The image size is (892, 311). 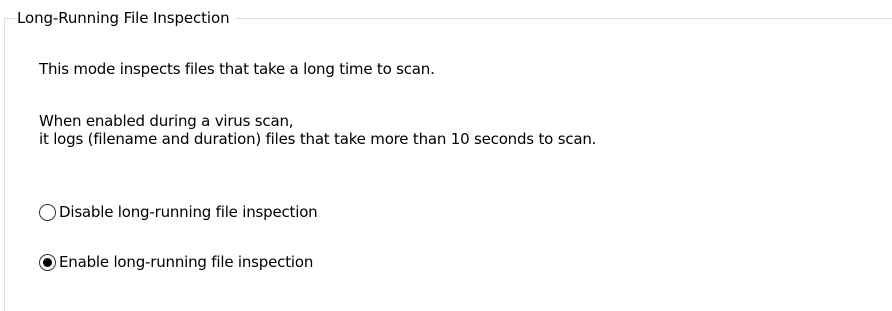 What do you see at coordinates (47, 212) in the screenshot?
I see `radio-button-unchecked` at bounding box center [47, 212].